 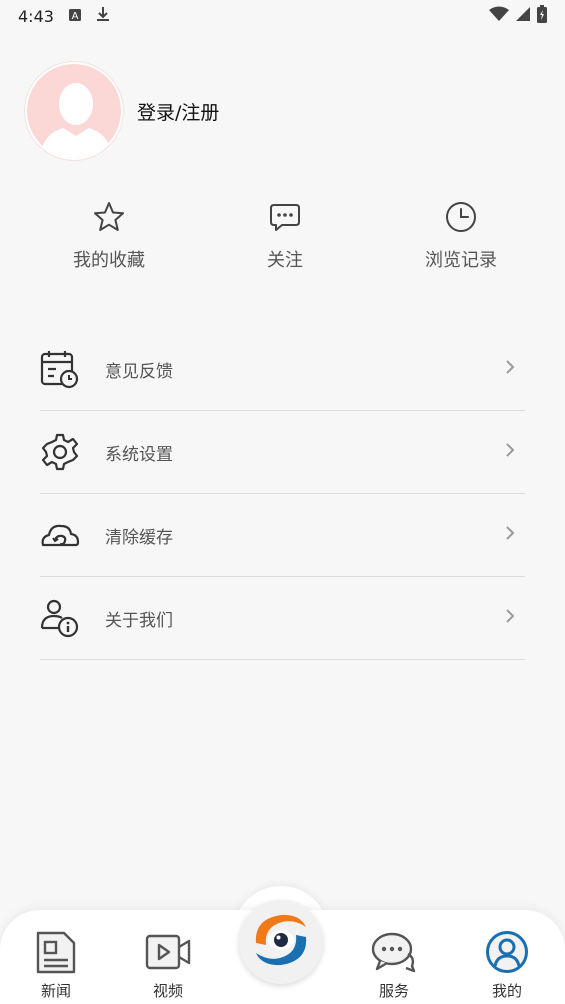 I want to click on menu-item-label: 意见反馈, so click(x=139, y=371).